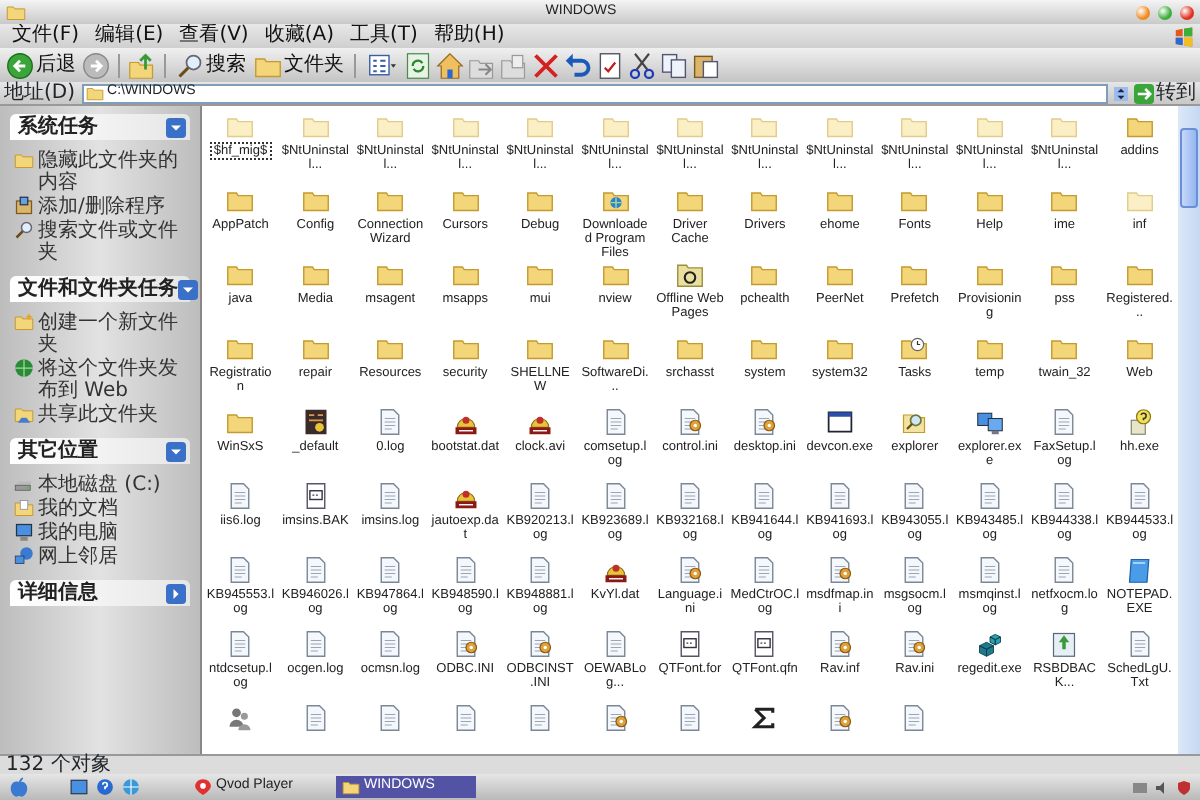  Describe the element at coordinates (46, 36) in the screenshot. I see `menu-item: 文件(F)` at that location.